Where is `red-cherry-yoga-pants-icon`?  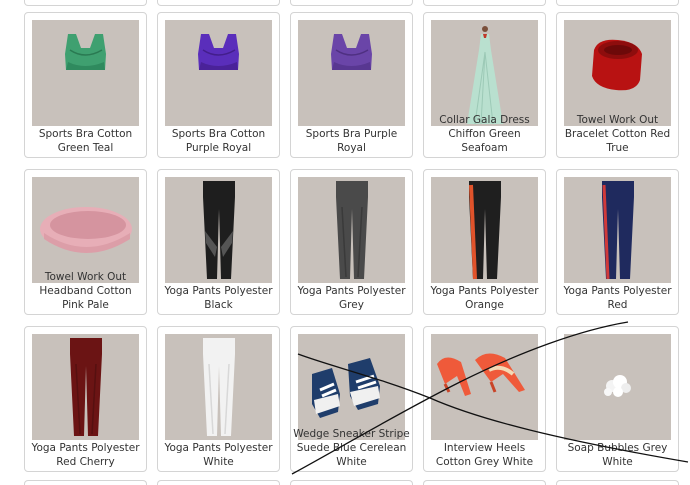 red-cherry-yoga-pants-icon is located at coordinates (86, 387).